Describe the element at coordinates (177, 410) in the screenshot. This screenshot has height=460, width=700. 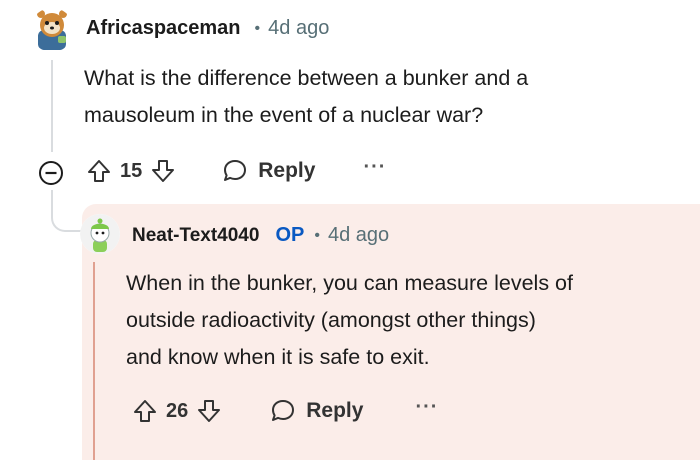
I see `vote-count: 26` at that location.